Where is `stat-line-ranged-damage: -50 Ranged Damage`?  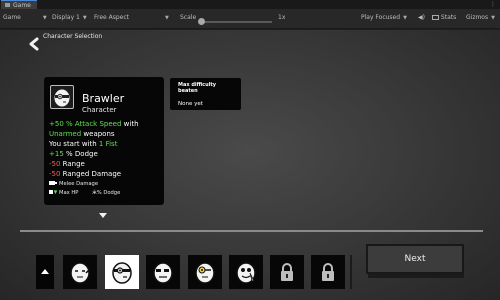 stat-line-ranged-damage: -50 Ranged Damage is located at coordinates (106, 174).